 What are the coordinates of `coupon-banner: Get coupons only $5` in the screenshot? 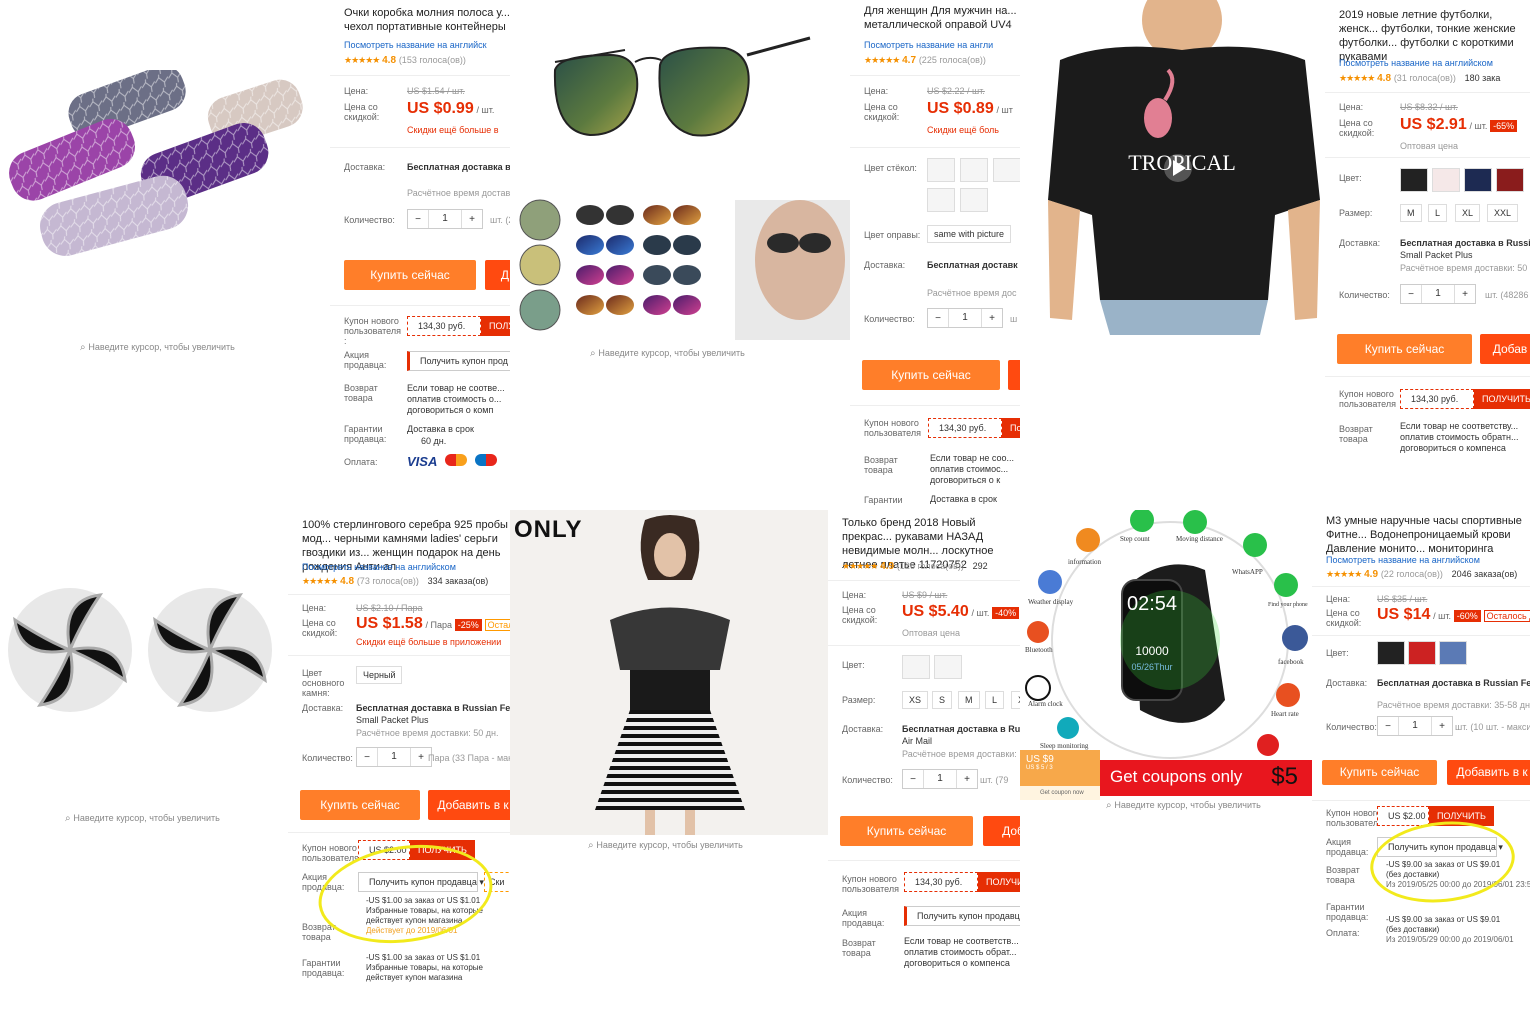 It's located at (1206, 778).